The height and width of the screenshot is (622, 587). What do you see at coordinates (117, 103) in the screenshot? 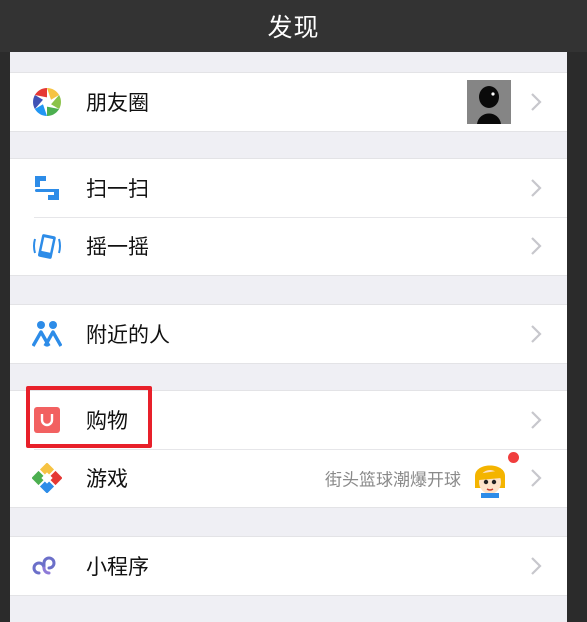
I see `moments-label: 朋友圈` at bounding box center [117, 103].